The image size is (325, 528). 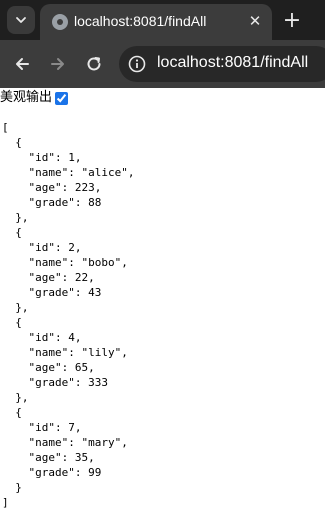 I want to click on tab-search-button, so click(x=21, y=20).